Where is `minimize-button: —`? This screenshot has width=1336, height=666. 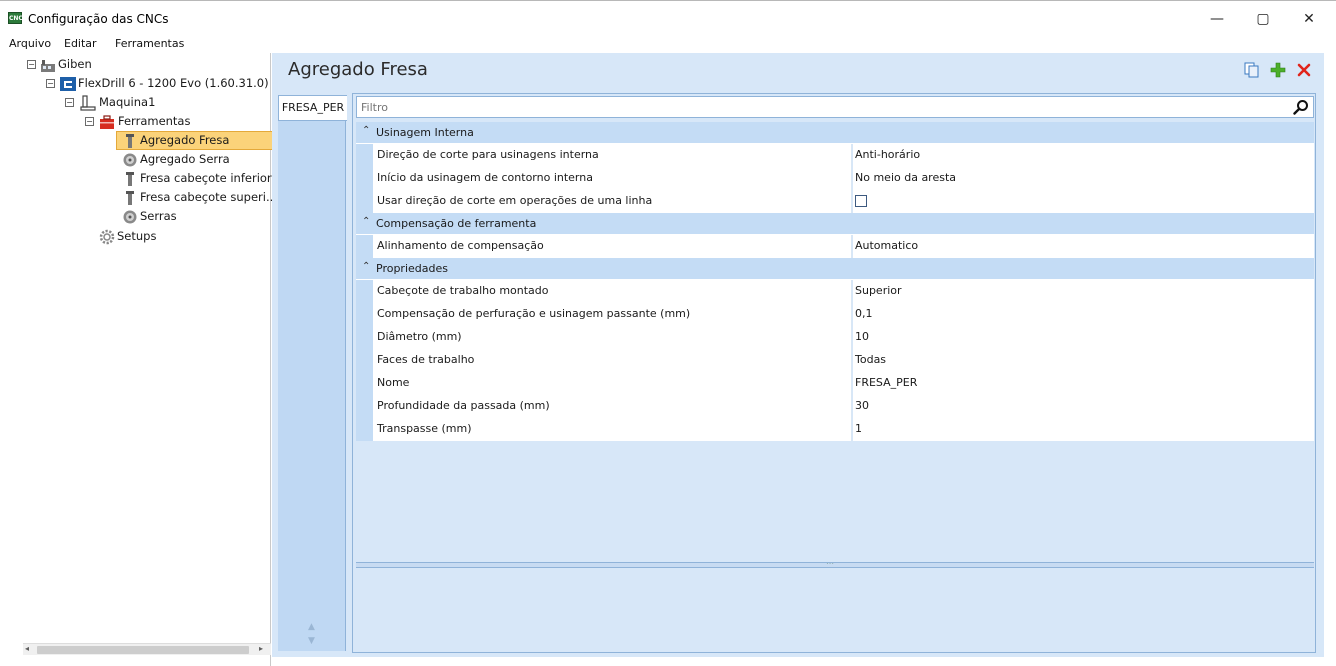 minimize-button: — is located at coordinates (1217, 19).